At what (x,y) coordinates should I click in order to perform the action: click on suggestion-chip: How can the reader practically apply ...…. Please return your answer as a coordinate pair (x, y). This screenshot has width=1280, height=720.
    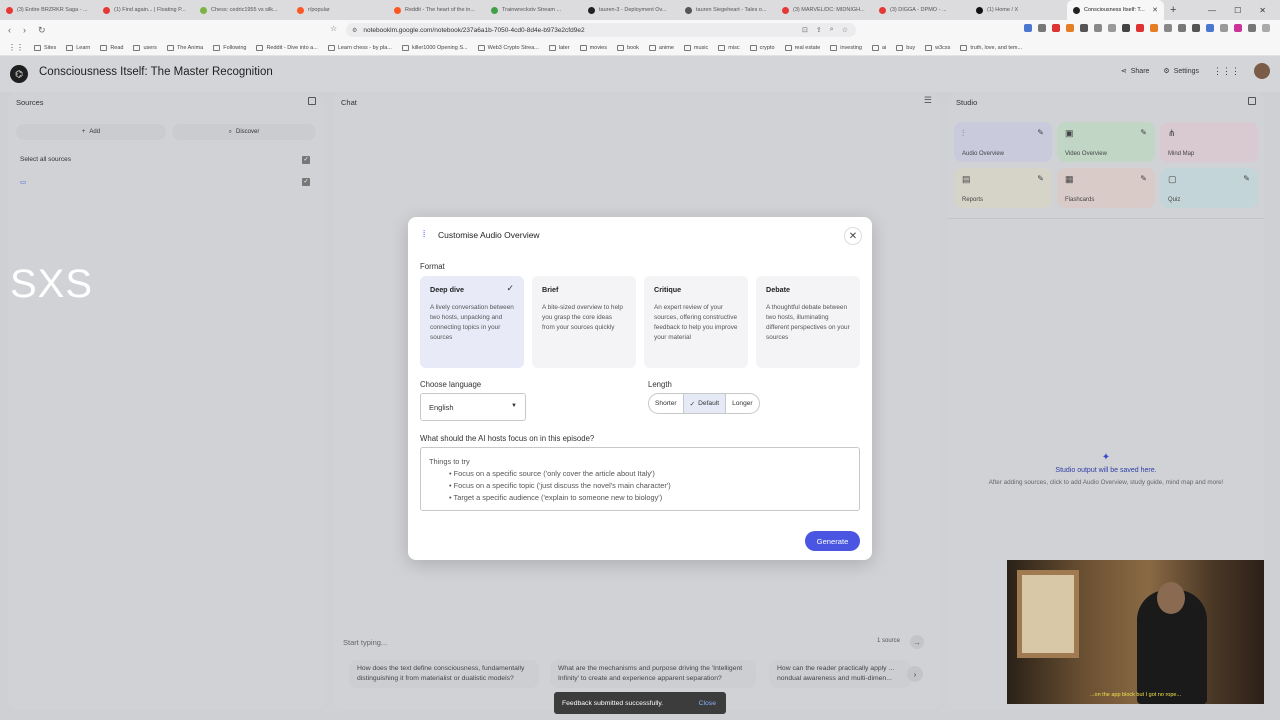
    Looking at the image, I should click on (840, 674).